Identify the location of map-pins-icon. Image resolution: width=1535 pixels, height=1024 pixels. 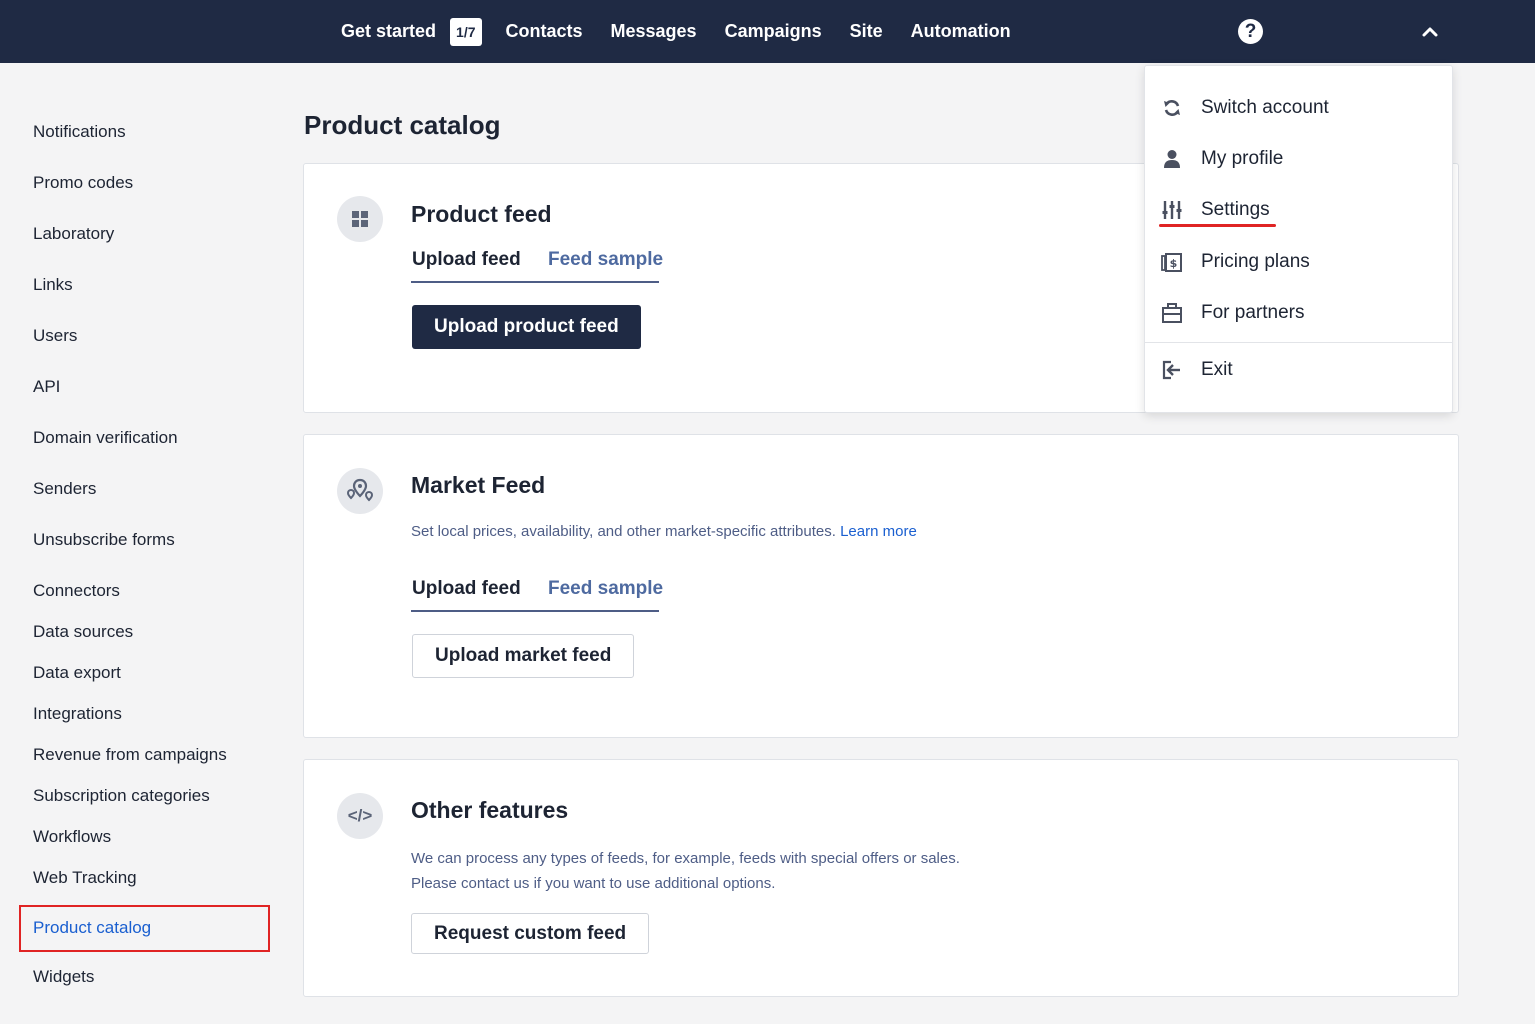
(360, 491).